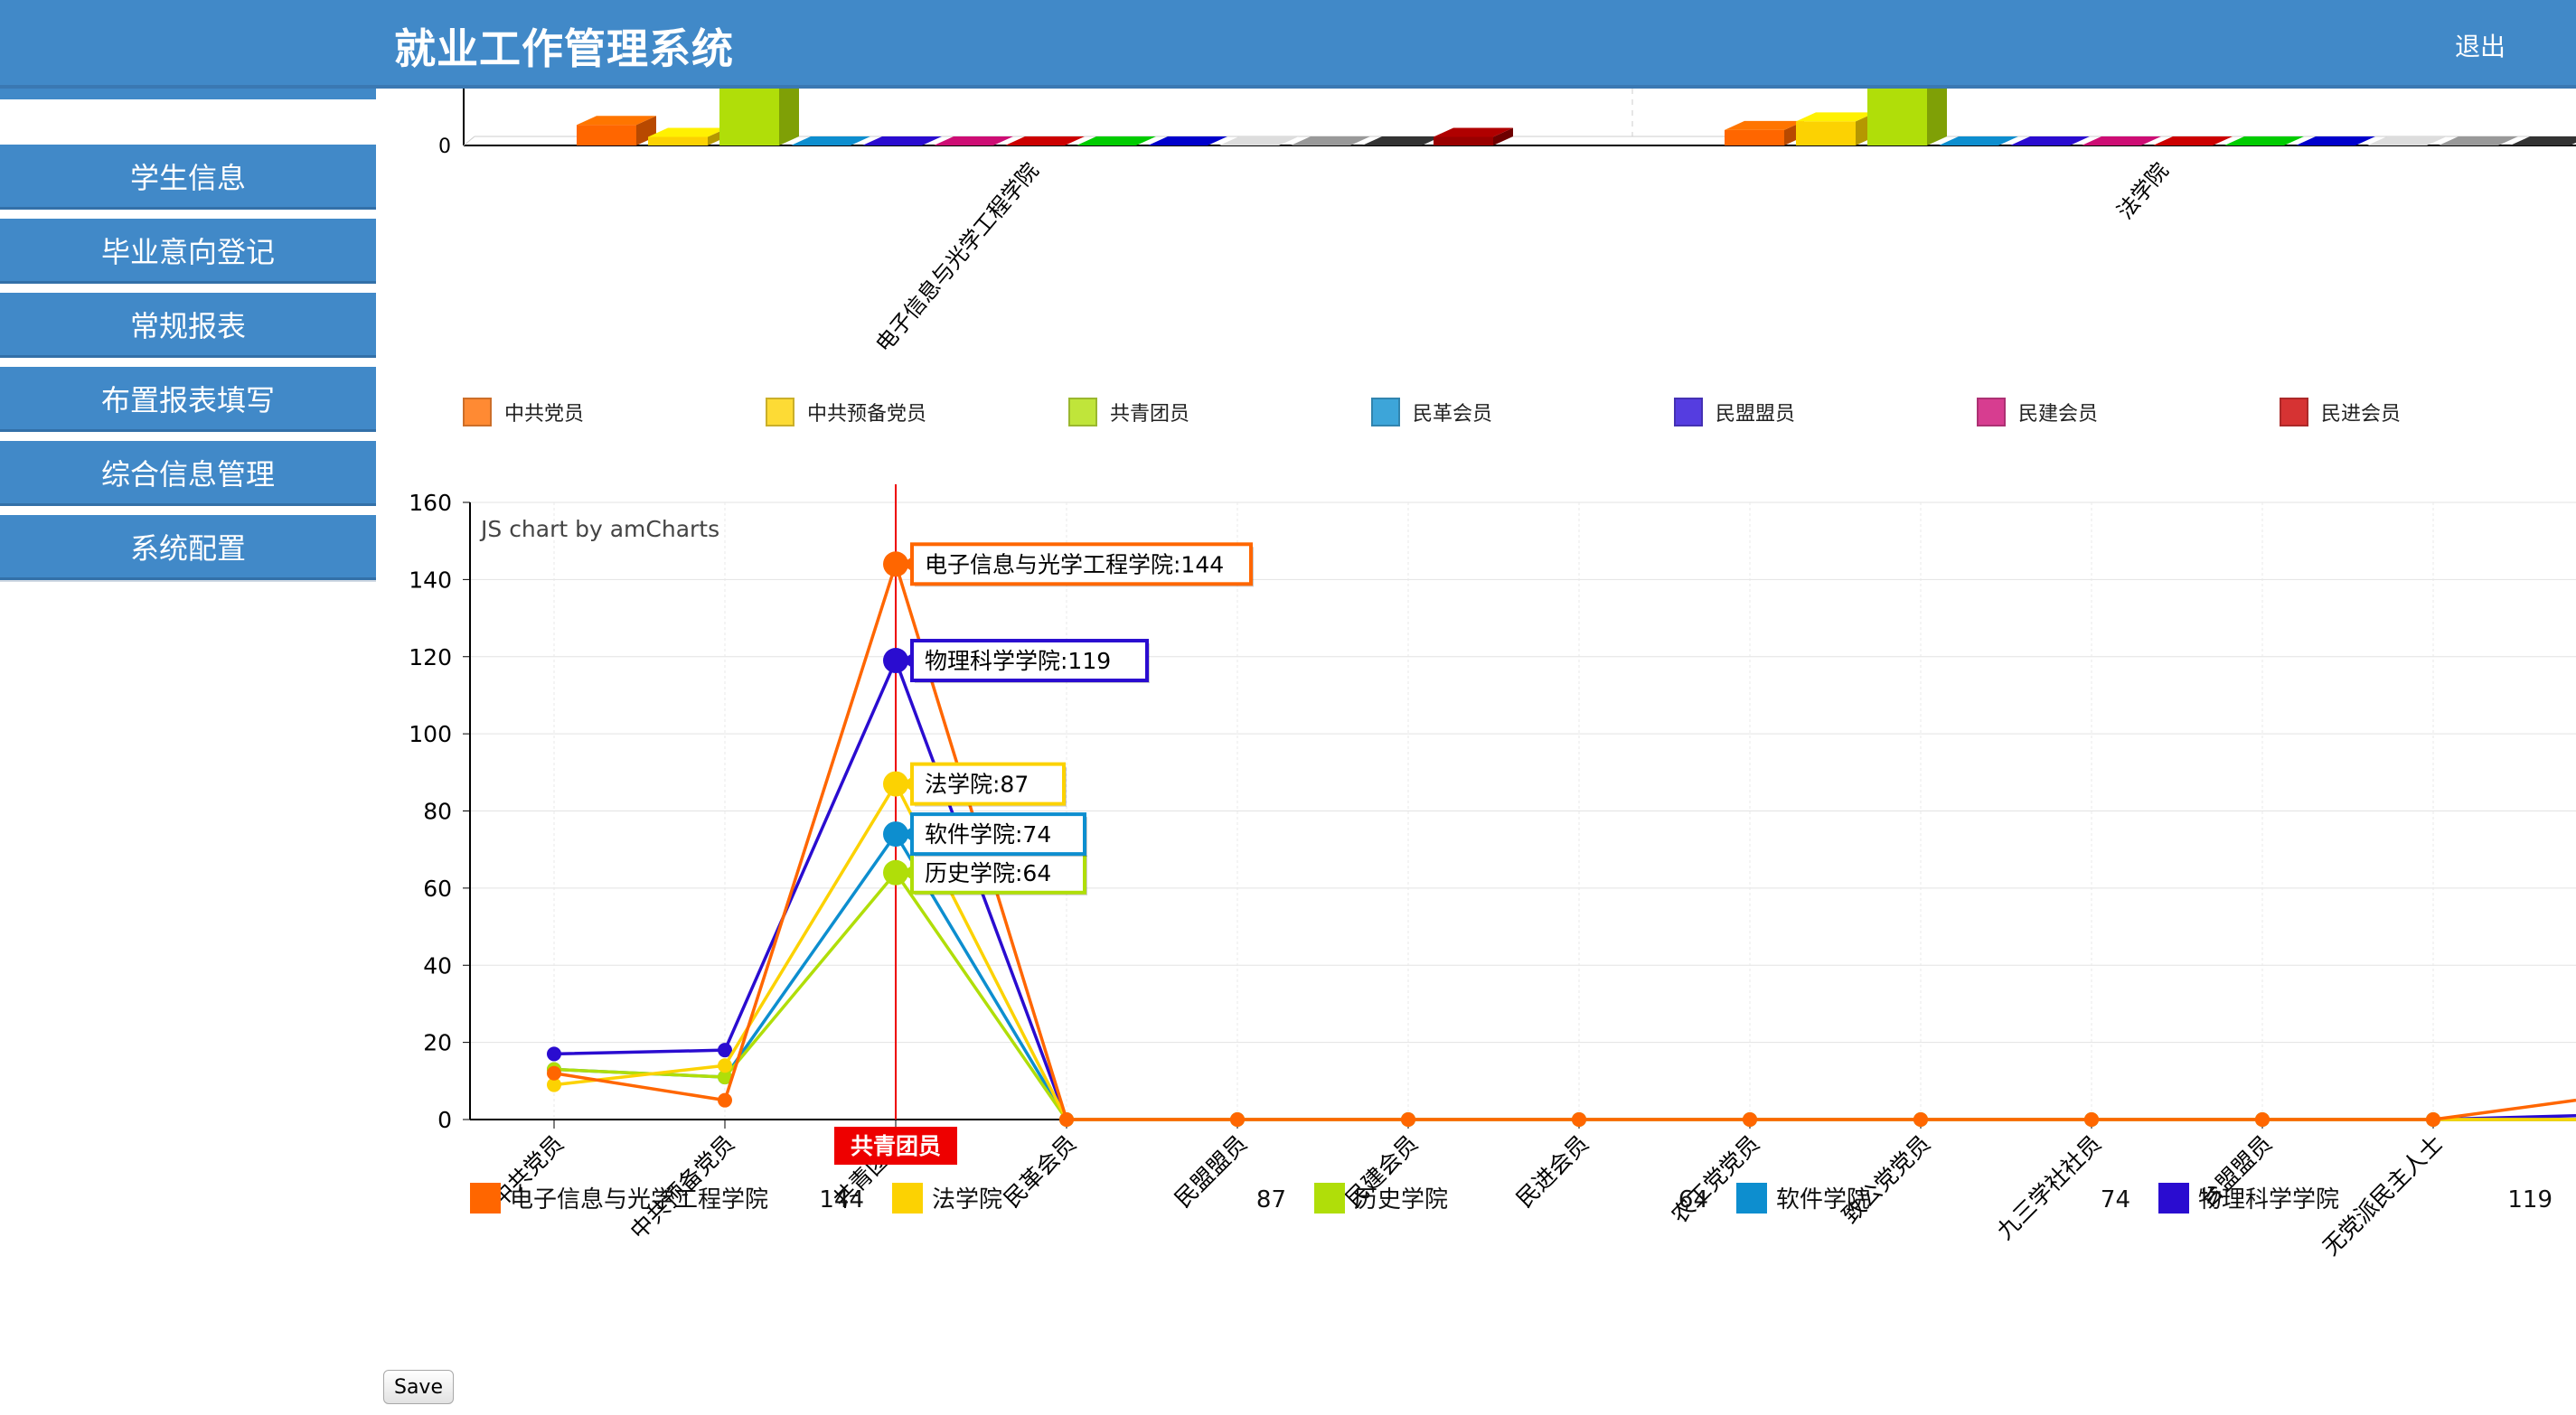 The image size is (2576, 1415). What do you see at coordinates (1735, 412) in the screenshot?
I see `legend-item: 民盟盟员` at bounding box center [1735, 412].